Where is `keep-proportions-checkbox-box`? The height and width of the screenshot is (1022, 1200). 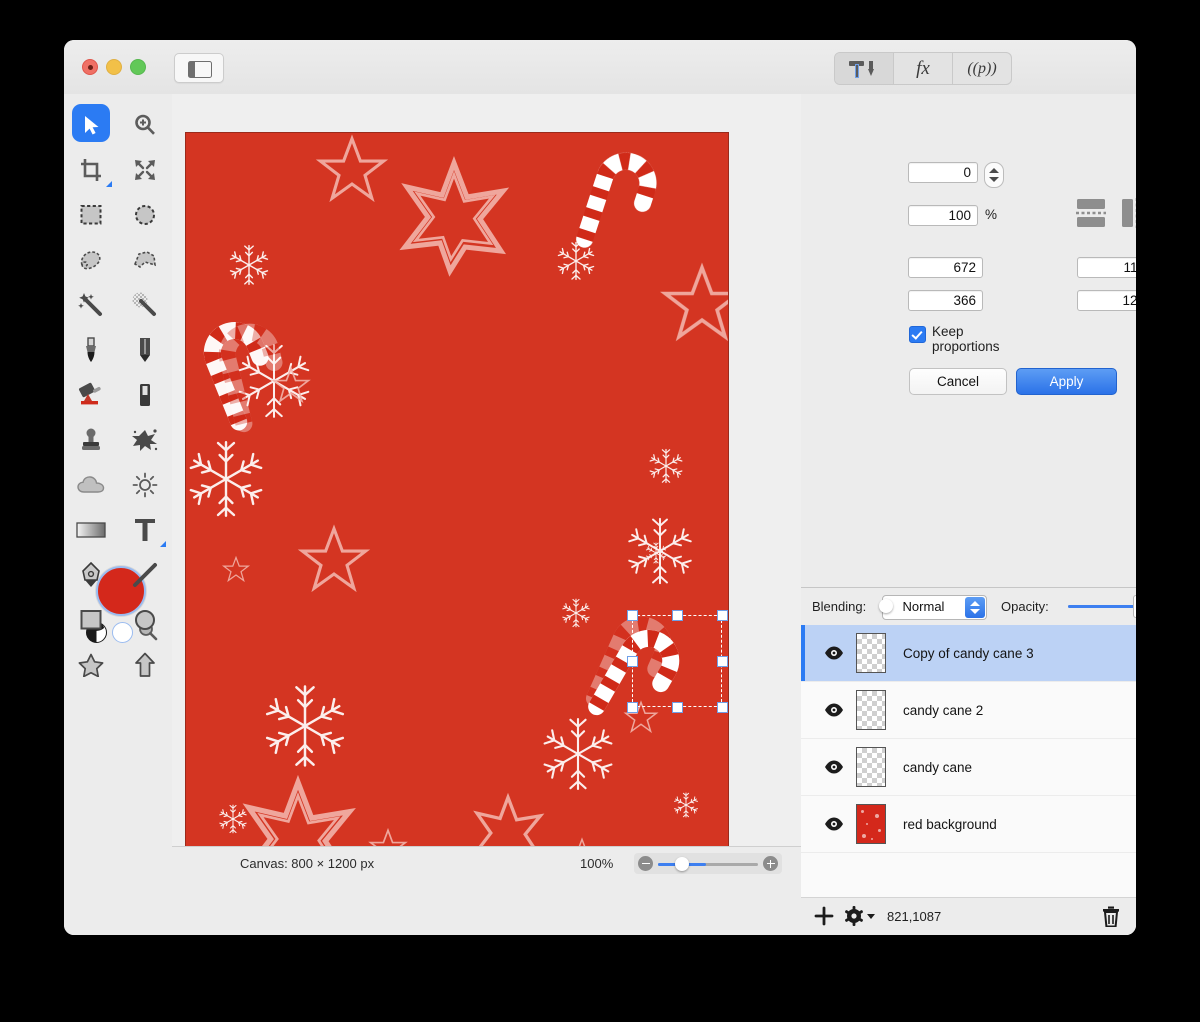 keep-proportions-checkbox-box is located at coordinates (917, 334).